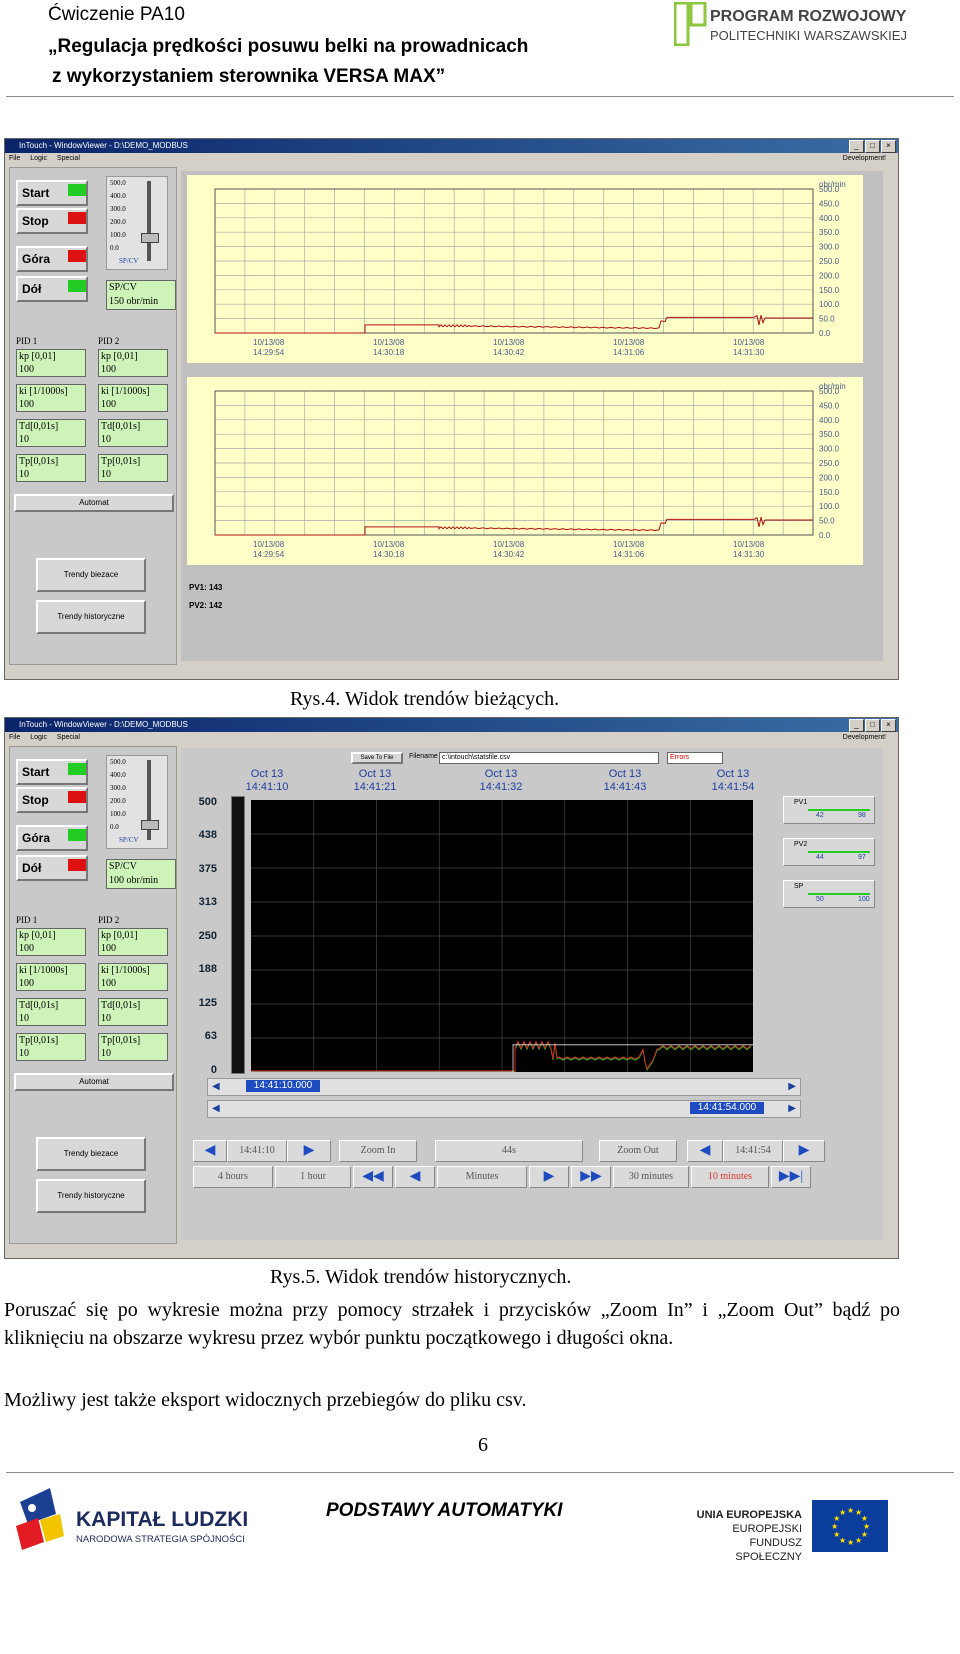 The width and height of the screenshot is (960, 1654). Describe the element at coordinates (705, 1151) in the screenshot. I see `nav-left-button-2: ◀` at that location.